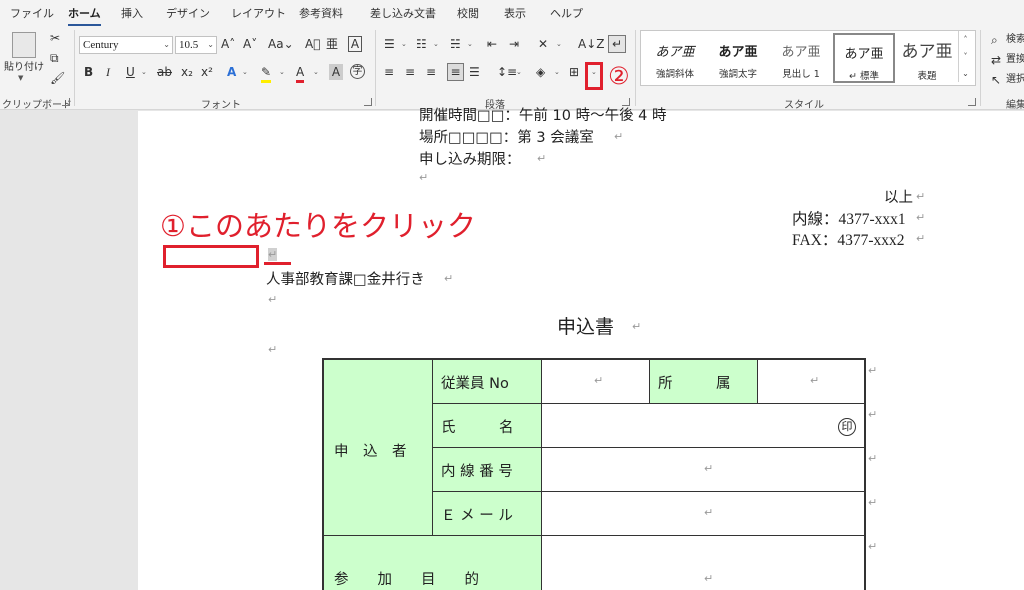 The height and width of the screenshot is (590, 1024). I want to click on tab-file: ファイル, so click(32, 13).